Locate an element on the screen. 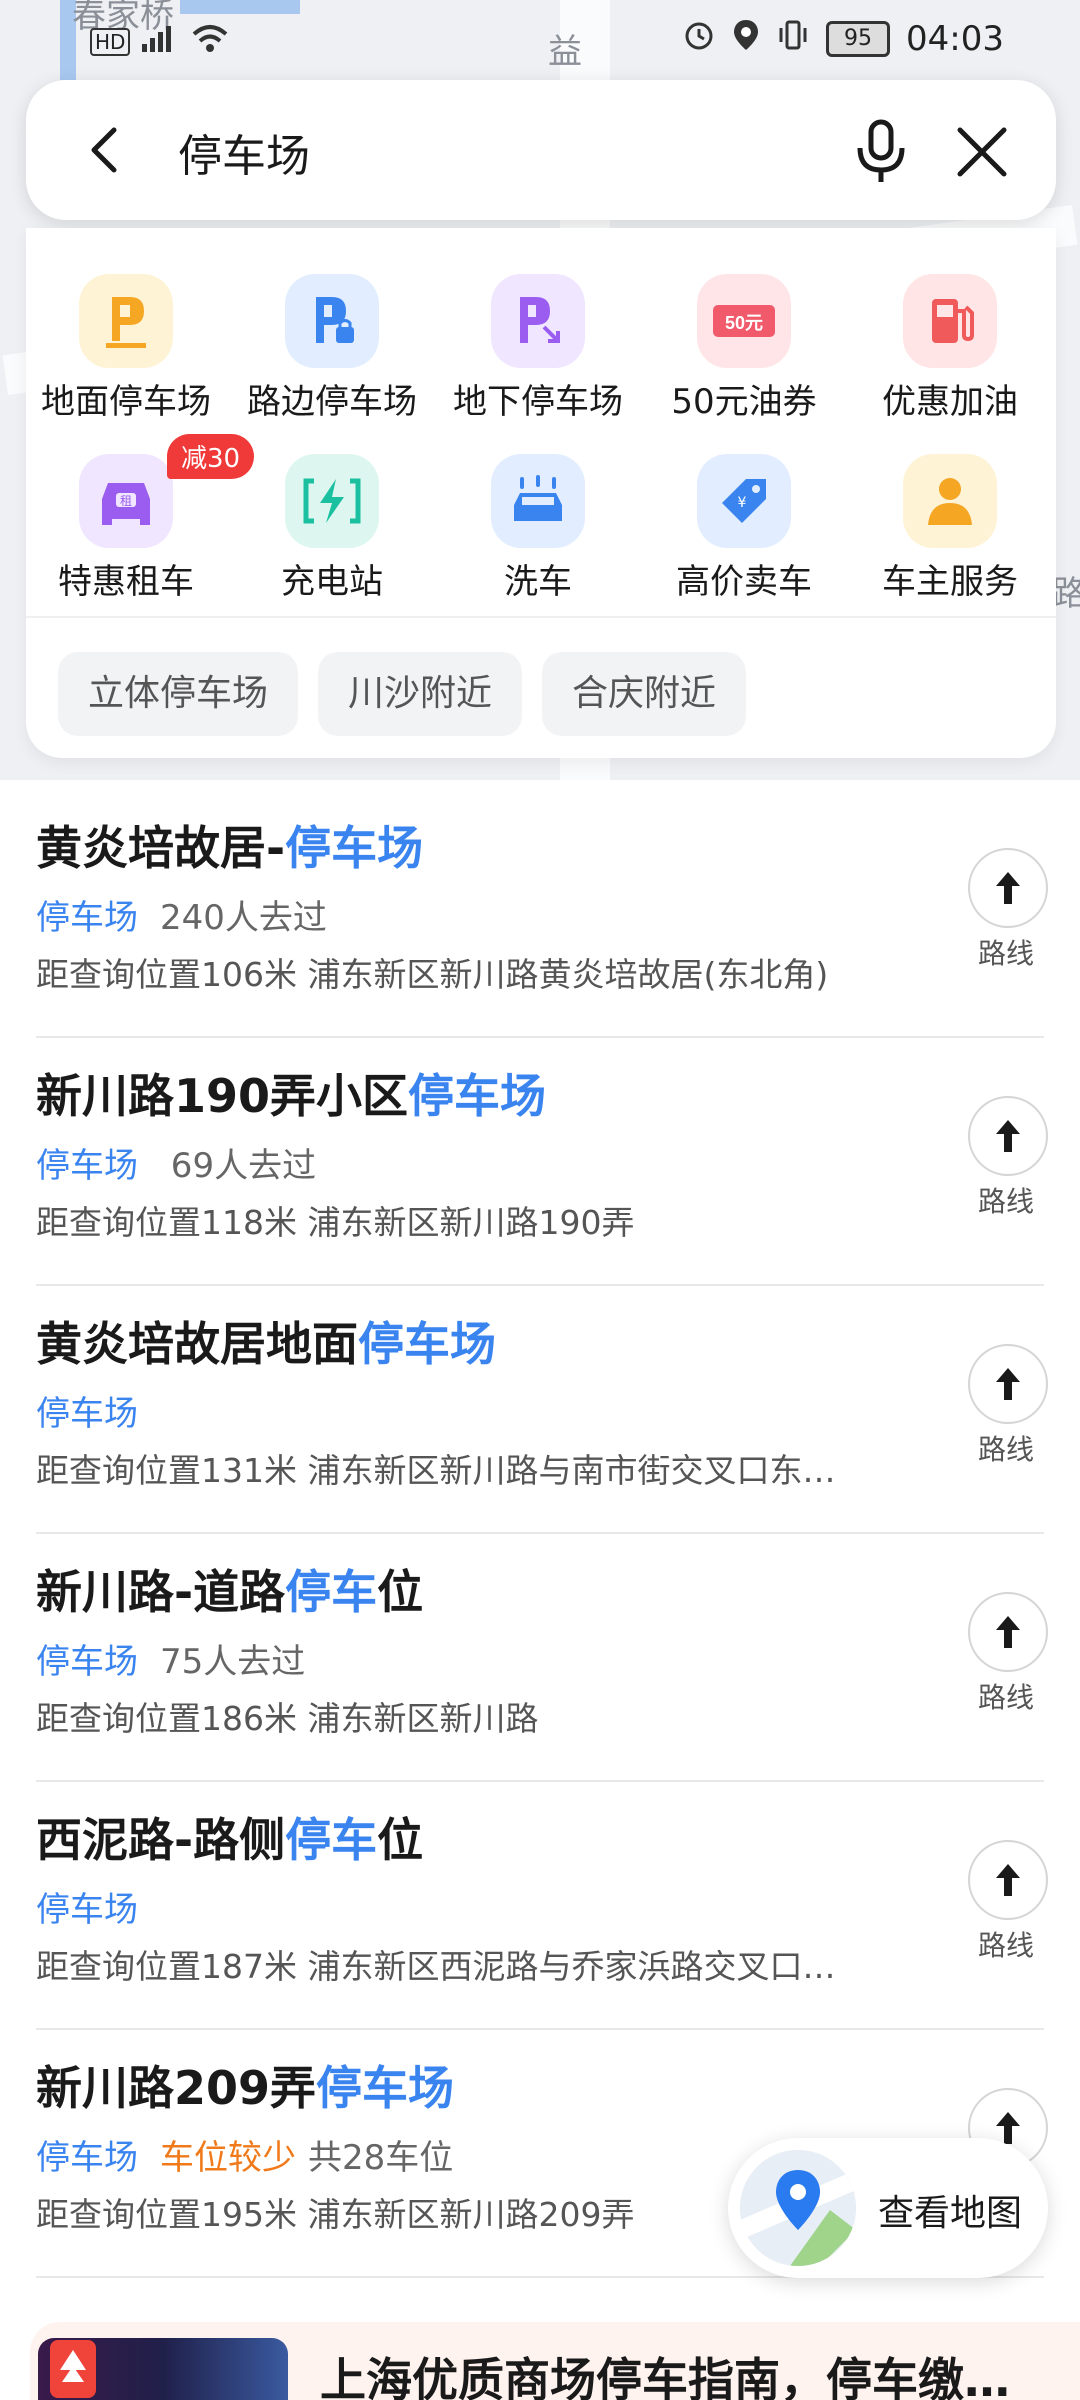 This screenshot has height=2400, width=1080. svg-text: 租 is located at coordinates (126, 501).